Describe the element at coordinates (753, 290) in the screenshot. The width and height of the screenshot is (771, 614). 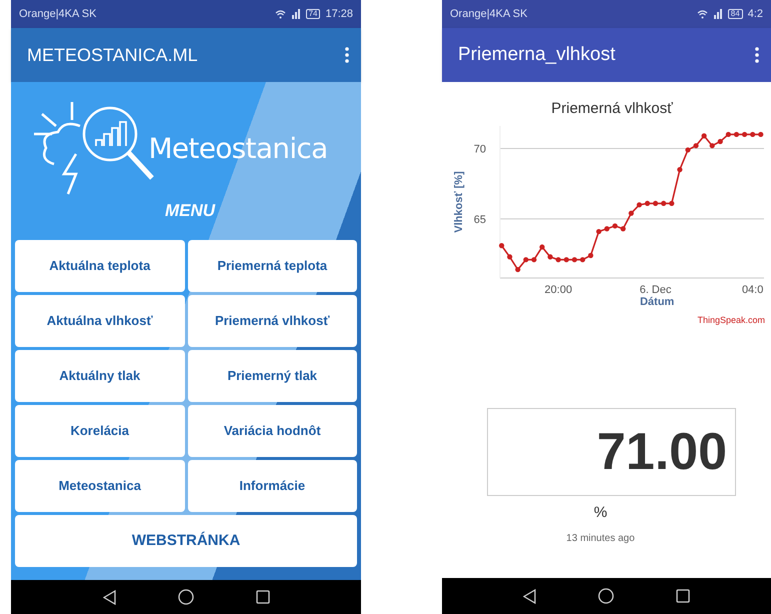
I see `x-tick-label: 04:0` at that location.